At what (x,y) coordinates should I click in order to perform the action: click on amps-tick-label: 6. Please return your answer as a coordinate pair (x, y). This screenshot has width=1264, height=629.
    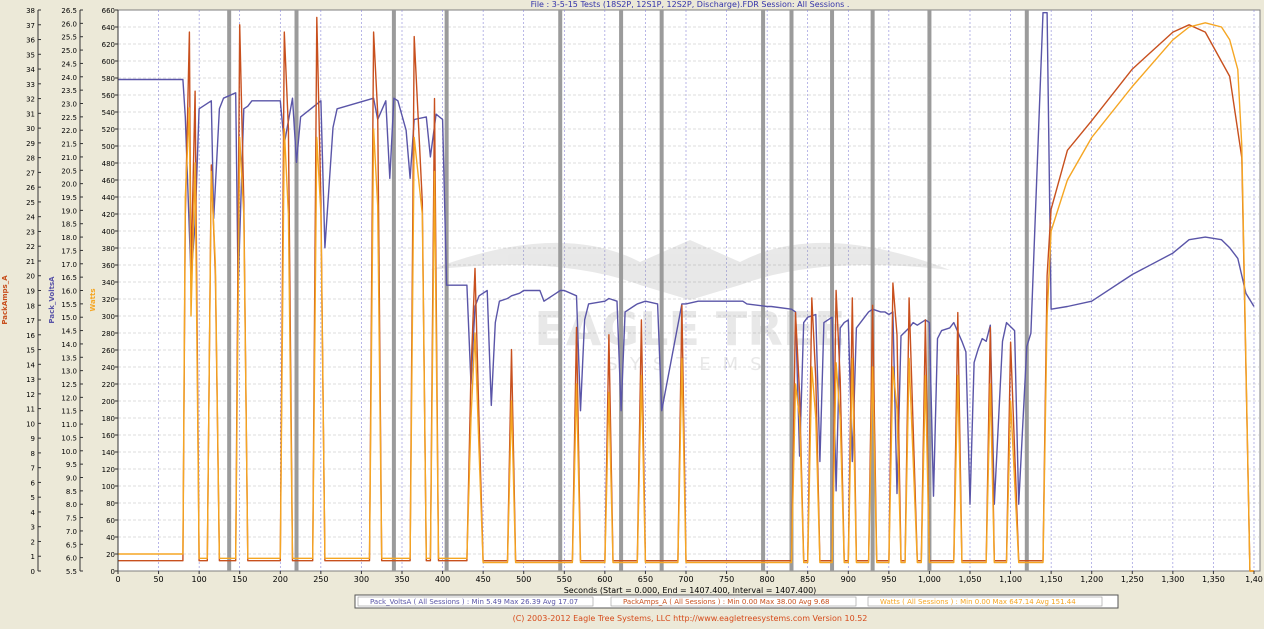
    Looking at the image, I should click on (33, 483).